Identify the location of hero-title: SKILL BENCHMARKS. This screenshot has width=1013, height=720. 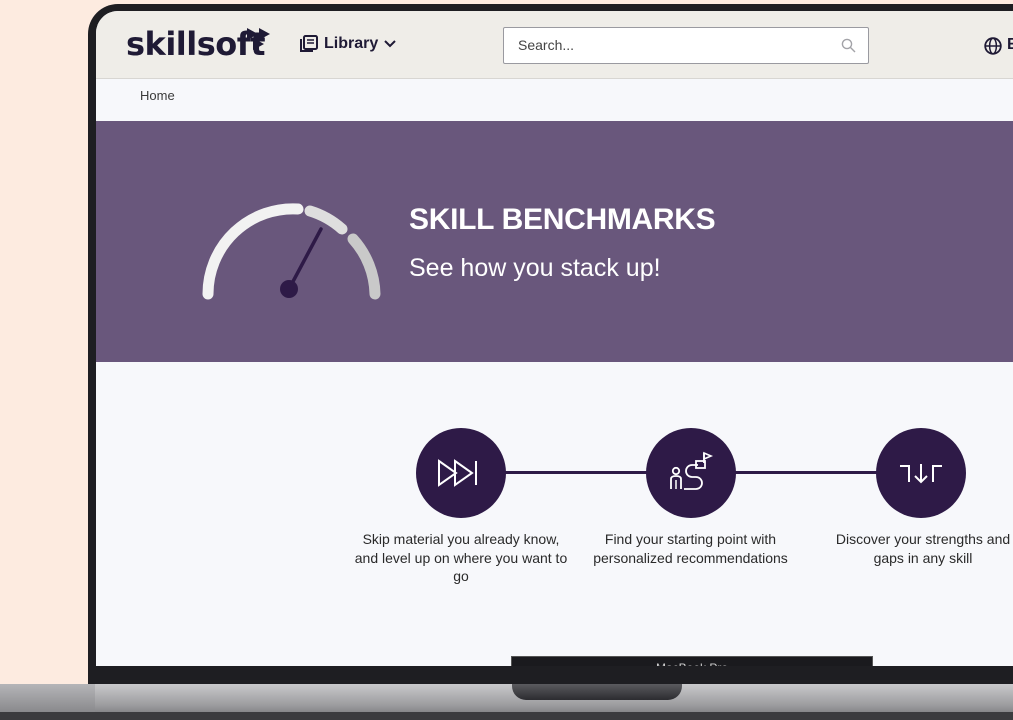
(562, 219).